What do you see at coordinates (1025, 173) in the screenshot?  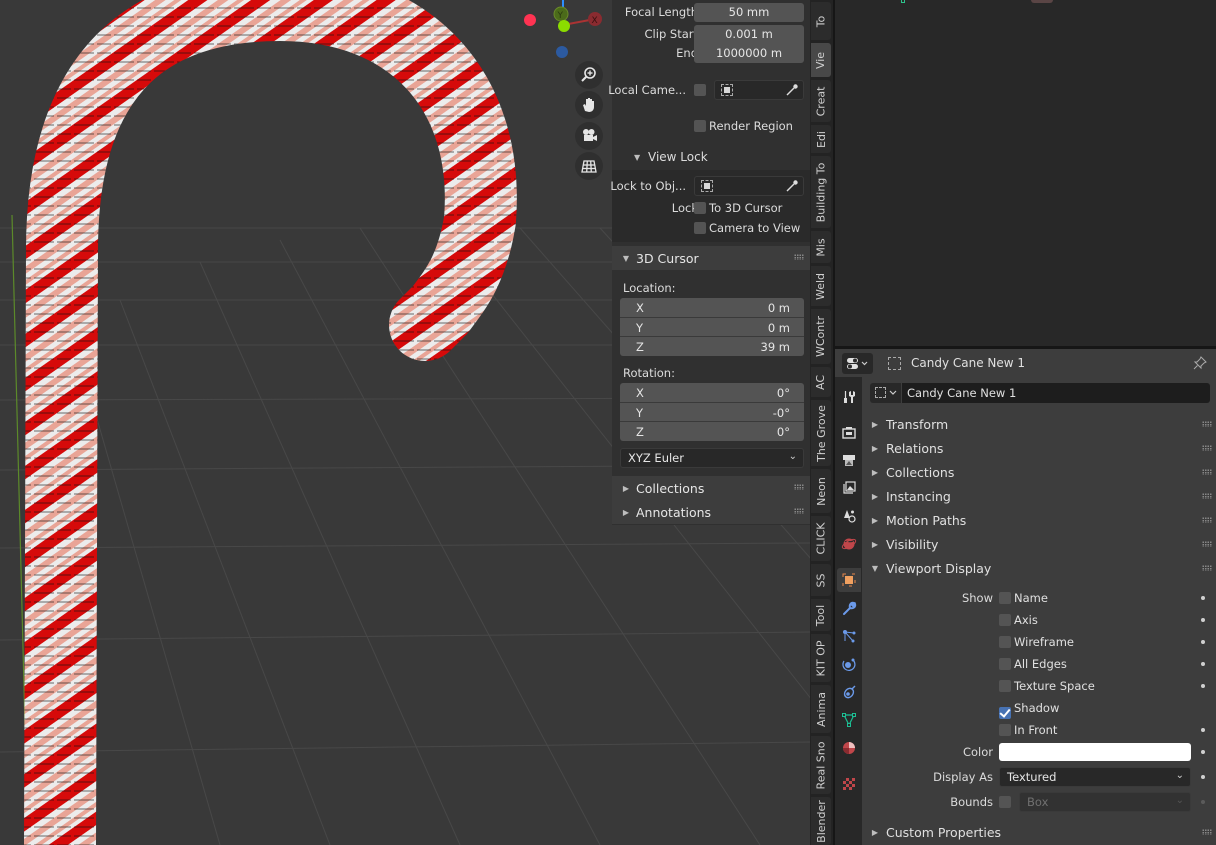 I see `outliner` at bounding box center [1025, 173].